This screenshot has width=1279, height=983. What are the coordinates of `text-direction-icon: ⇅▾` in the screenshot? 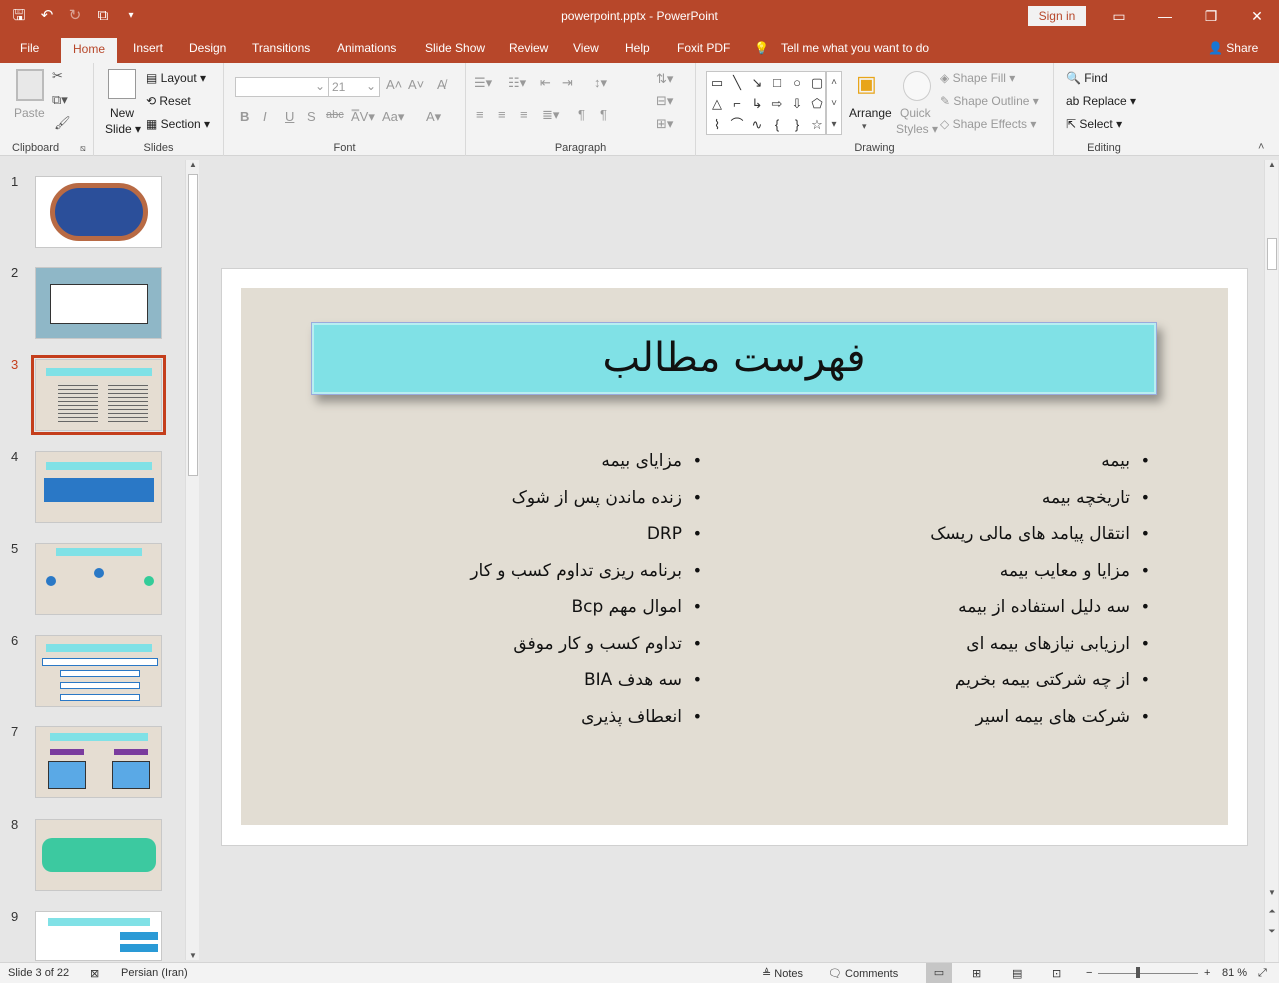 It's located at (664, 79).